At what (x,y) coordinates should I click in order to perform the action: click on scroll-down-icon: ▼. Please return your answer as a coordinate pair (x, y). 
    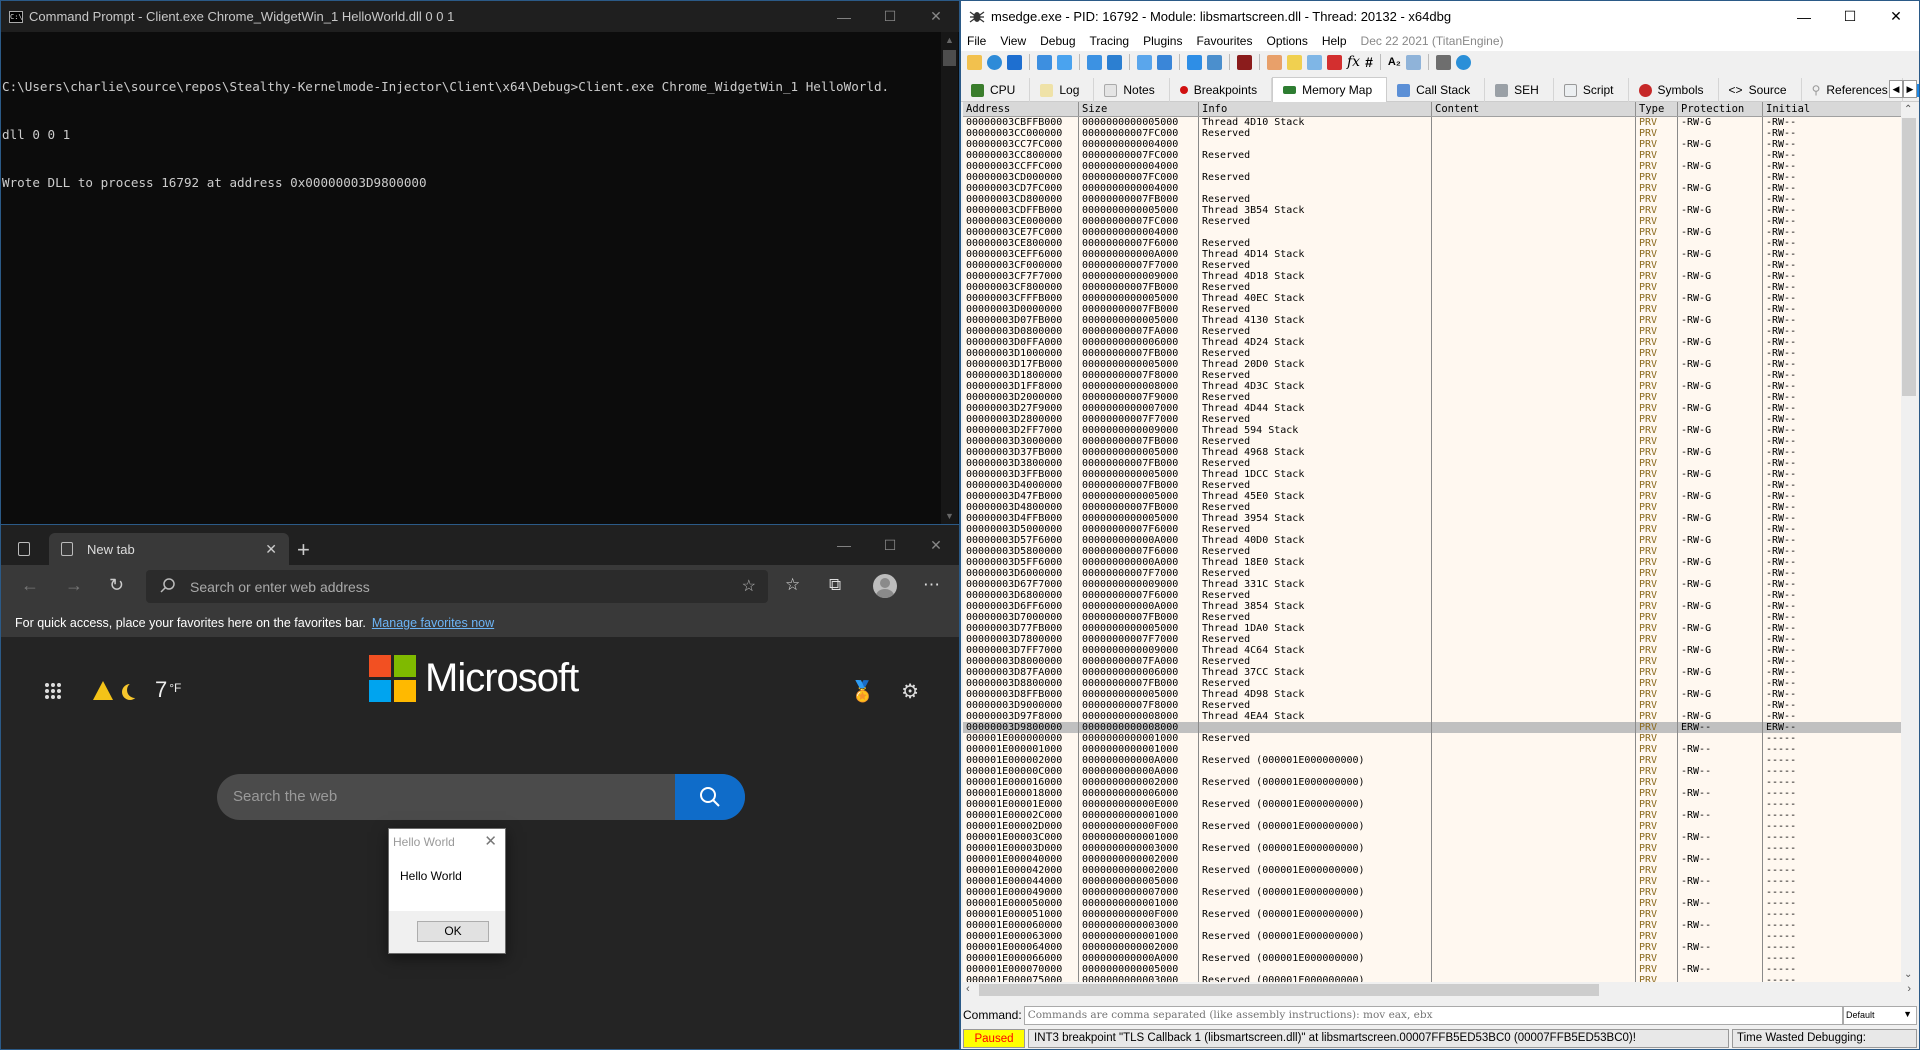
    Looking at the image, I should click on (949, 516).